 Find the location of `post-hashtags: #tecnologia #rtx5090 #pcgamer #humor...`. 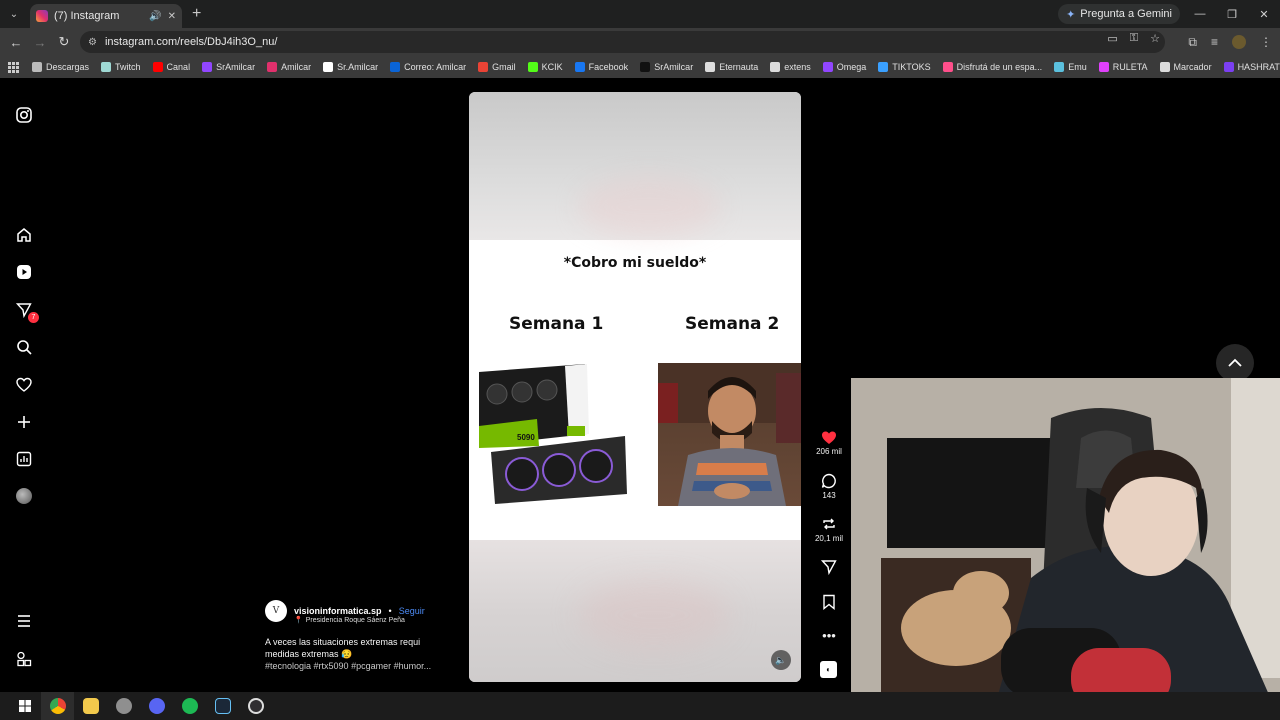

post-hashtags: #tecnologia #rtx5090 #pcgamer #humor... is located at coordinates (365, 666).